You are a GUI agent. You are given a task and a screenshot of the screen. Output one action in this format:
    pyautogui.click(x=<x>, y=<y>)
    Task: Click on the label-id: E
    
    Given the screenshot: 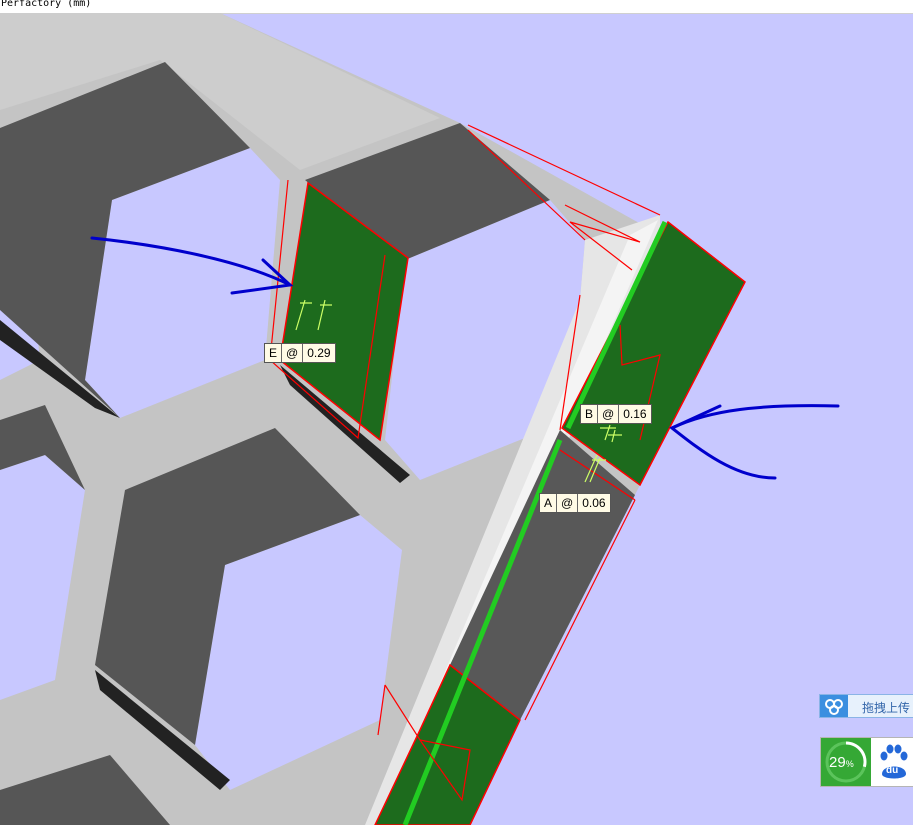 What is the action you would take?
    pyautogui.click(x=274, y=353)
    